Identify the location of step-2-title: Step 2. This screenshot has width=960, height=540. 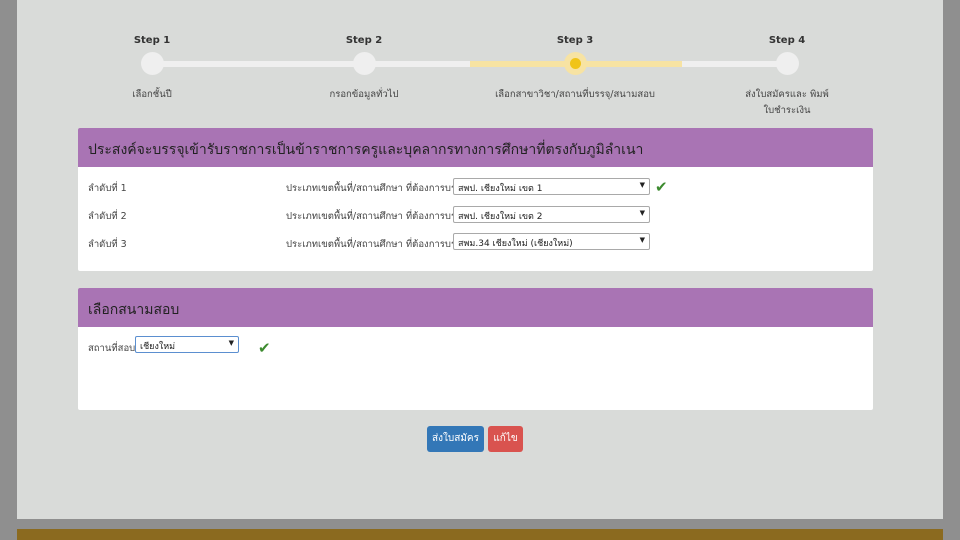
(364, 40).